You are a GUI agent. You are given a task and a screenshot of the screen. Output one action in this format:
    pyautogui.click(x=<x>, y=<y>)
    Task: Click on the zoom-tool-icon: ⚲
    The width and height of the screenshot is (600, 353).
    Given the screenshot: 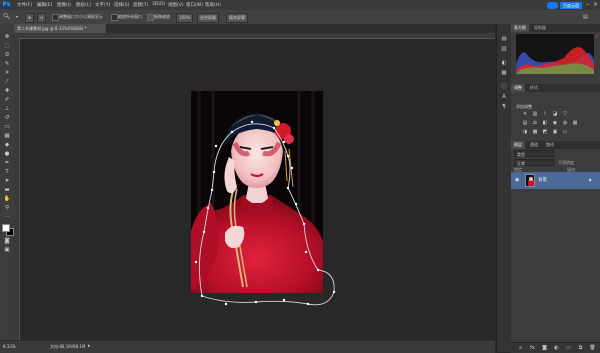 What is the action you would take?
    pyautogui.click(x=7, y=208)
    